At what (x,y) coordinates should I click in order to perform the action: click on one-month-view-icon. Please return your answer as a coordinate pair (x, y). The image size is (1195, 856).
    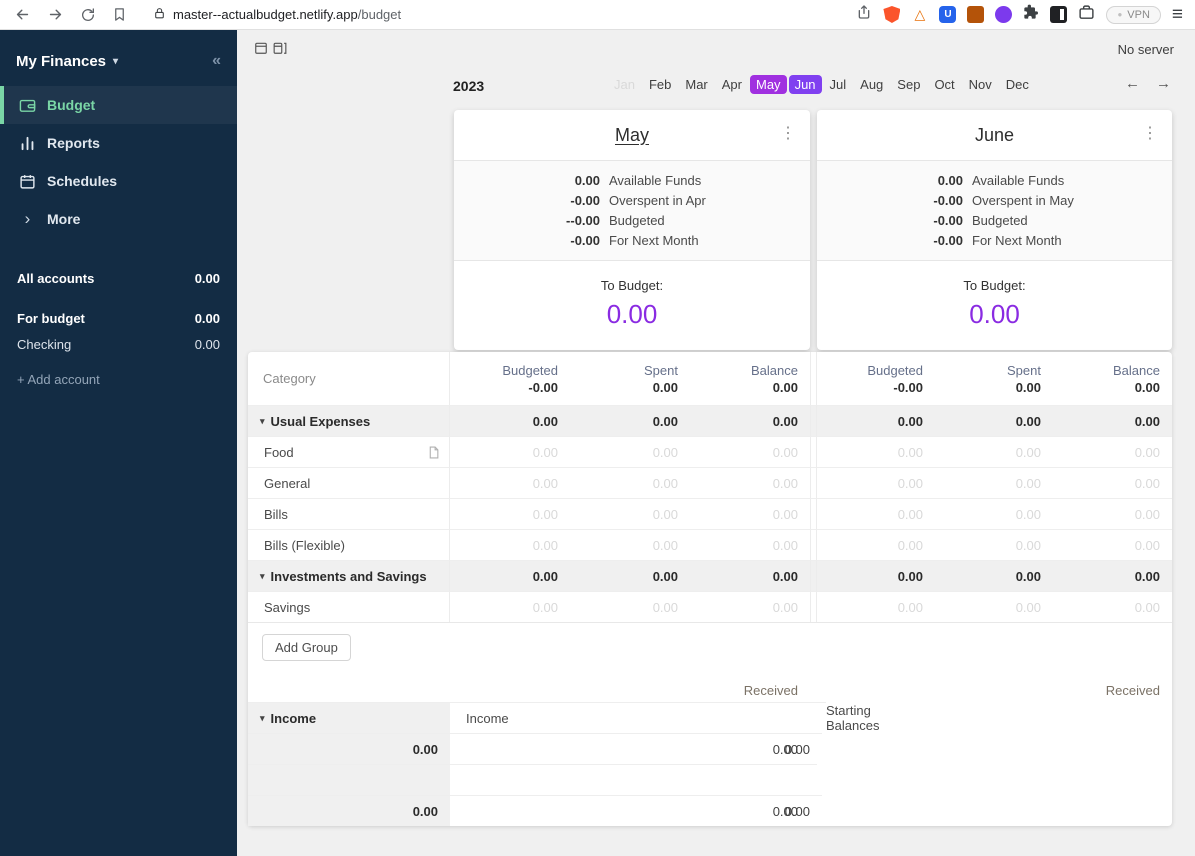
    Looking at the image, I should click on (261, 48).